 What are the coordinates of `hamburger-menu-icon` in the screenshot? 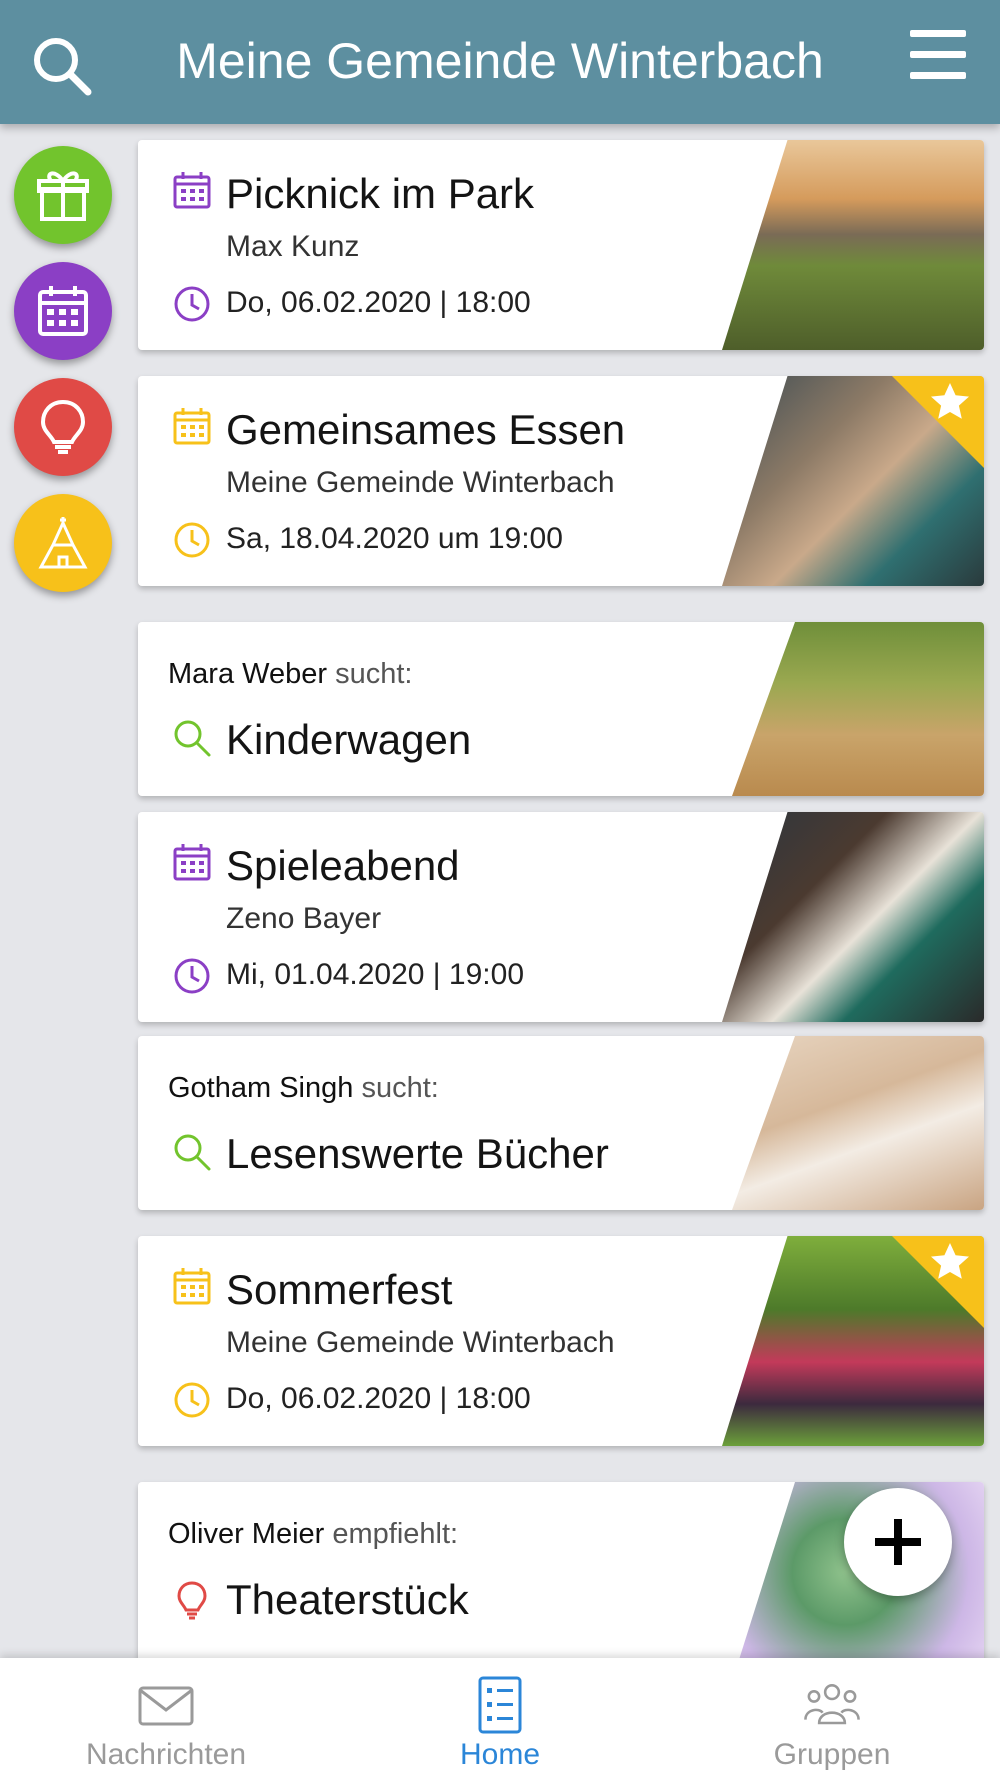 It's located at (938, 55).